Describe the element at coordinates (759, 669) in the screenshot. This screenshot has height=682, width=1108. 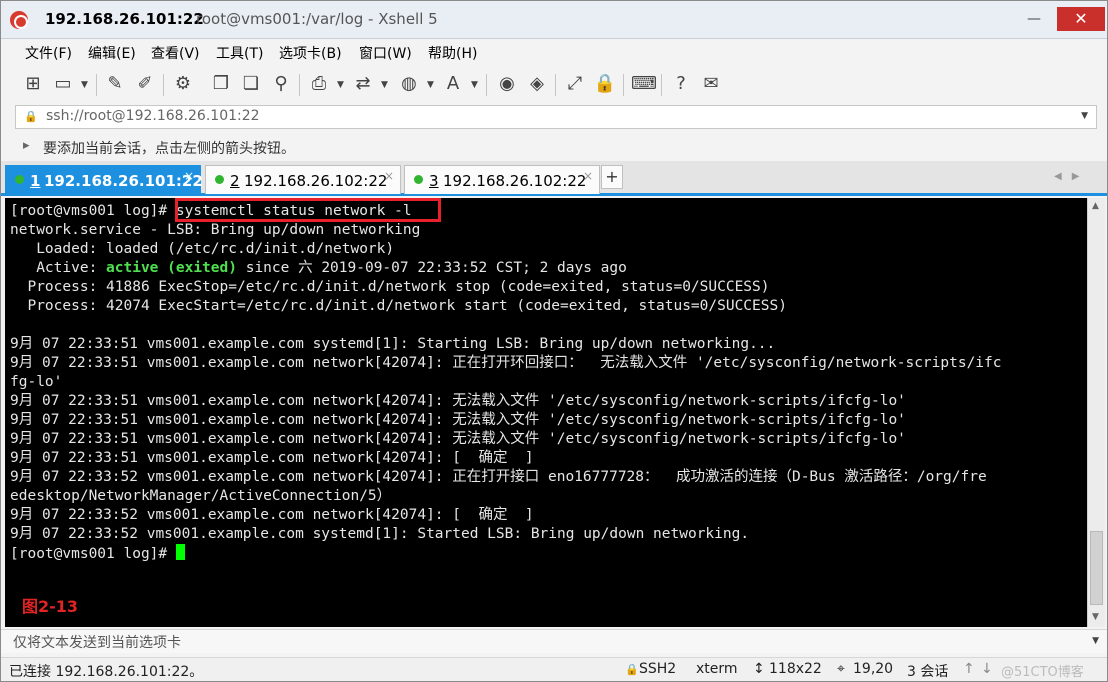
I see `resize-icon: ↕` at that location.